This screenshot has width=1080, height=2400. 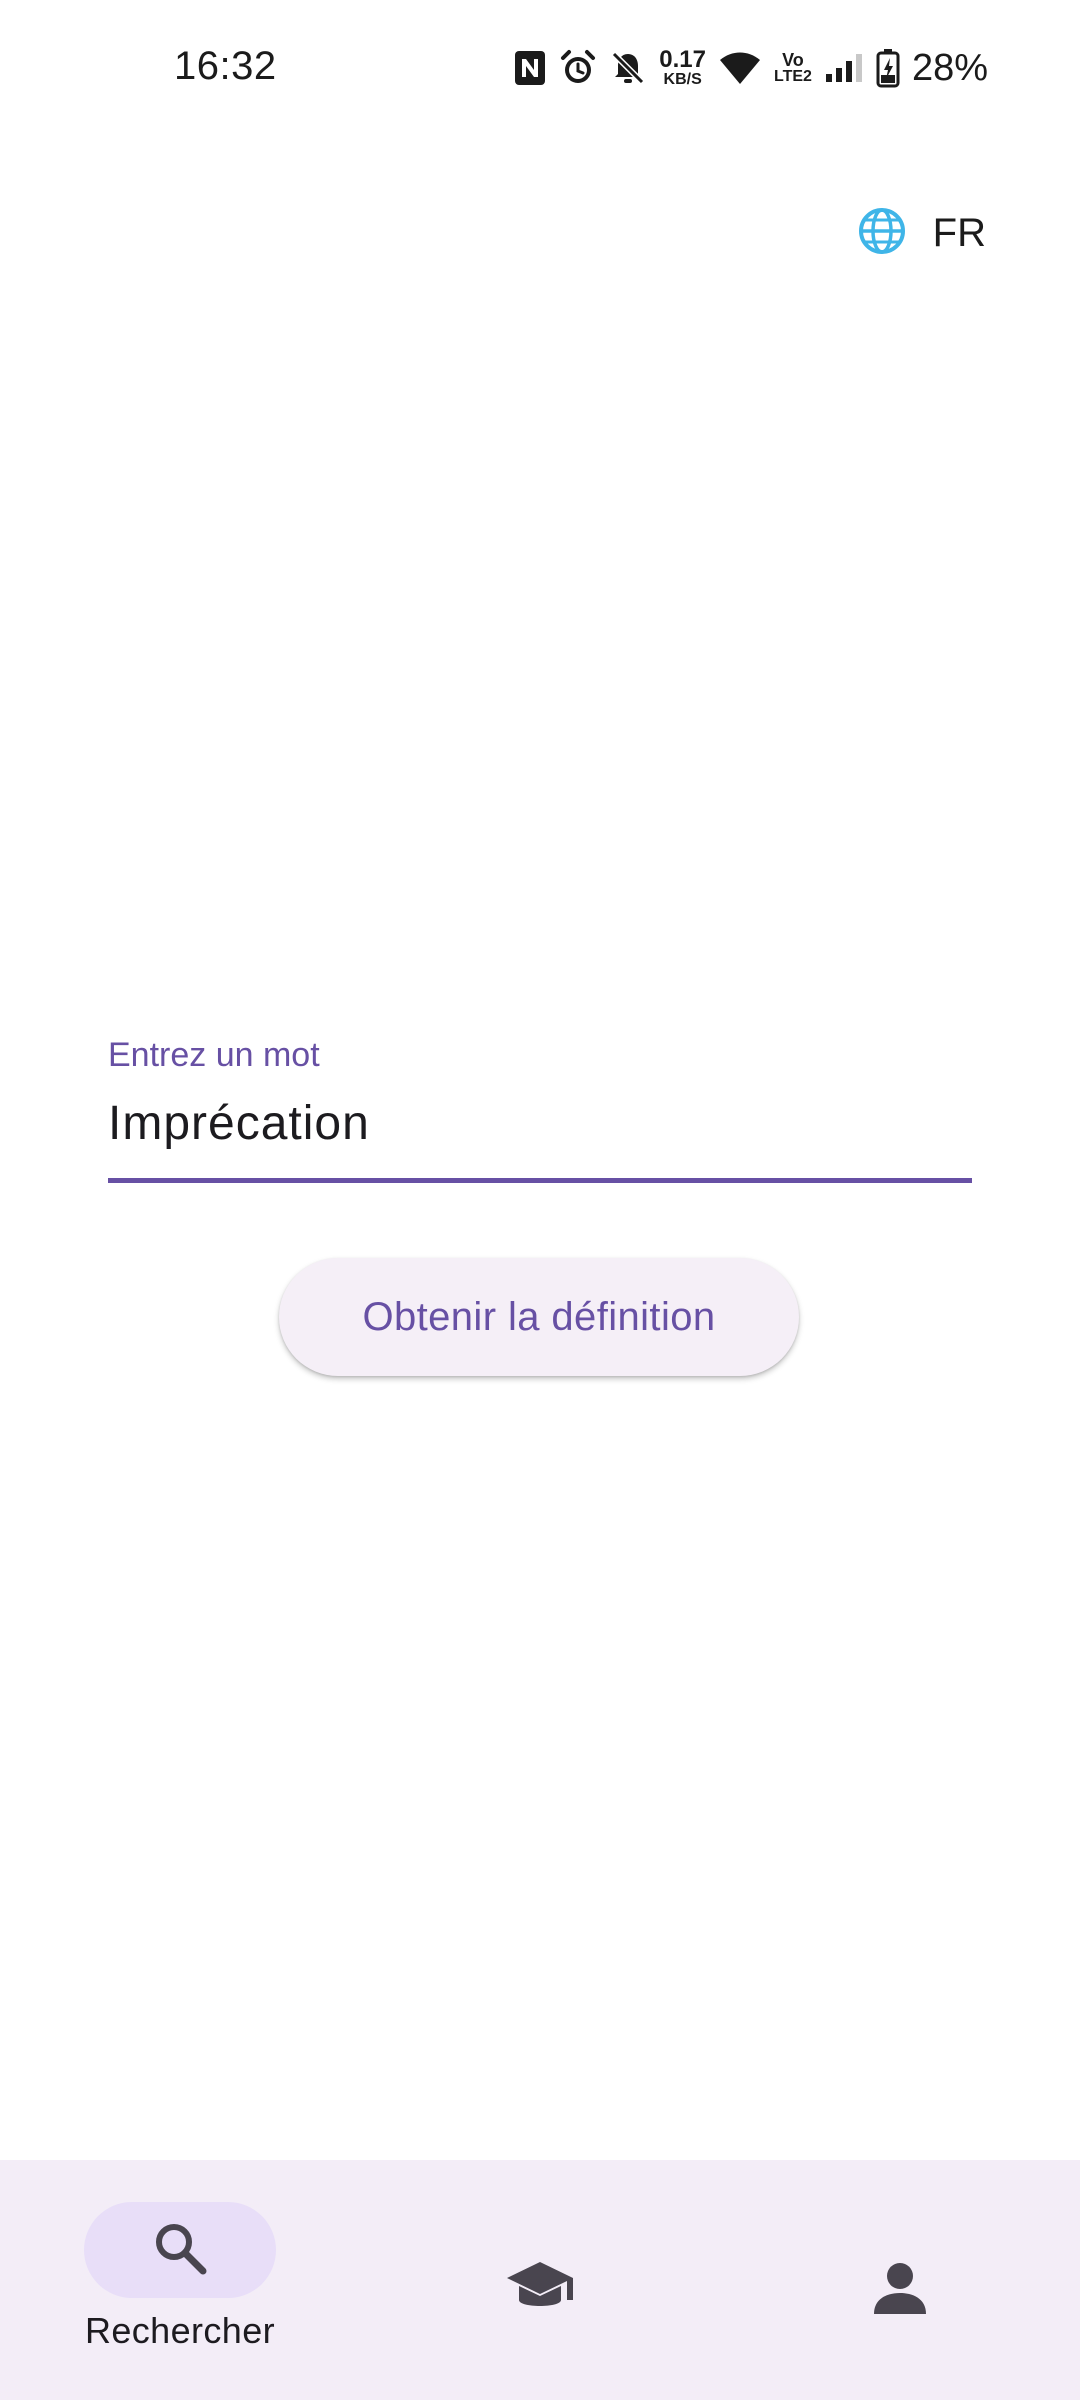 I want to click on word-input, so click(x=540, y=1123).